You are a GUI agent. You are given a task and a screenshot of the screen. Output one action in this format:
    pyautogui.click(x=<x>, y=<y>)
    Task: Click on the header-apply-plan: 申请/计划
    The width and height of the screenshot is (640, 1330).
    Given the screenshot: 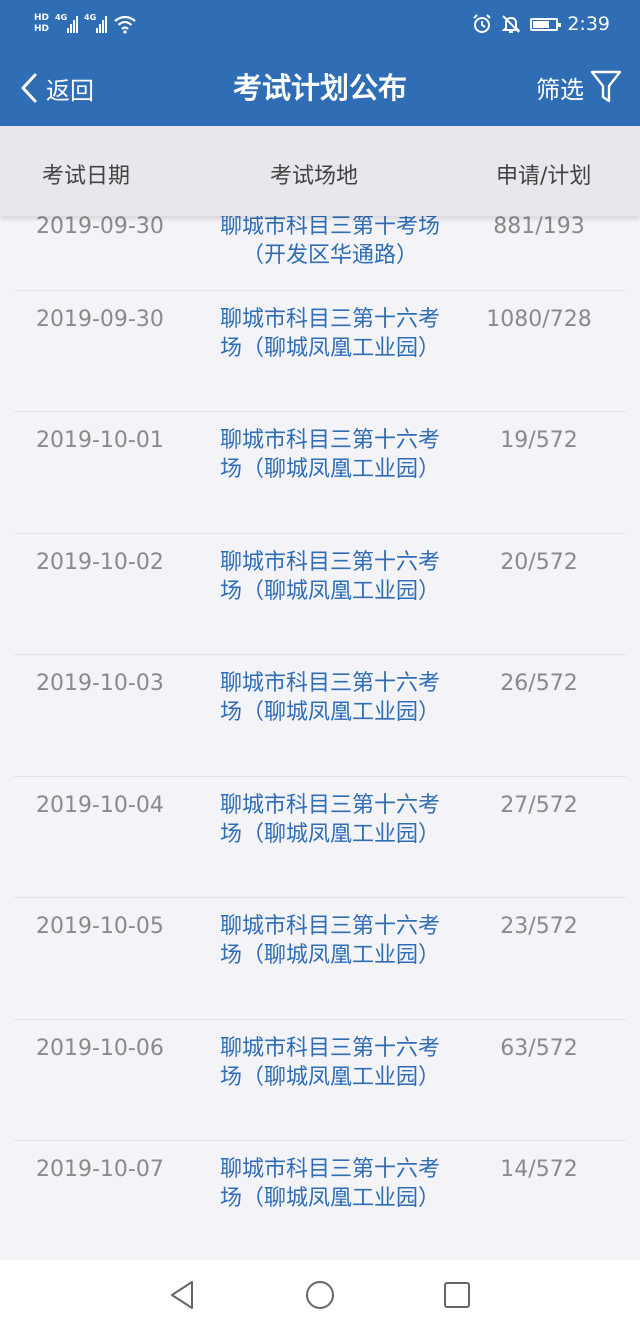 What is the action you would take?
    pyautogui.click(x=544, y=176)
    